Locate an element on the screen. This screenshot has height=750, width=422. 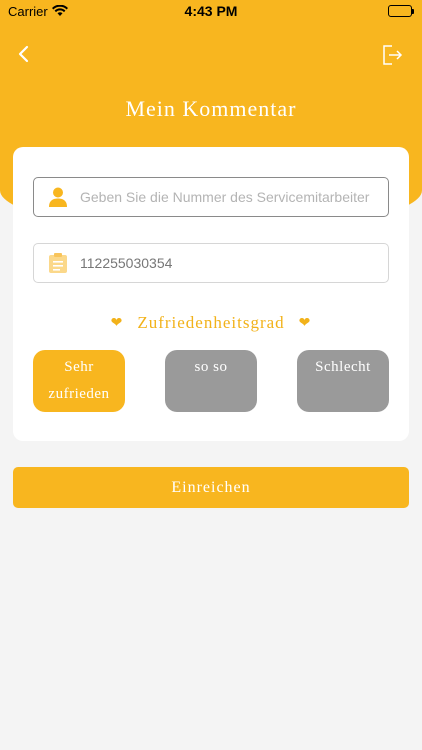
logout-button is located at coordinates (392, 55).